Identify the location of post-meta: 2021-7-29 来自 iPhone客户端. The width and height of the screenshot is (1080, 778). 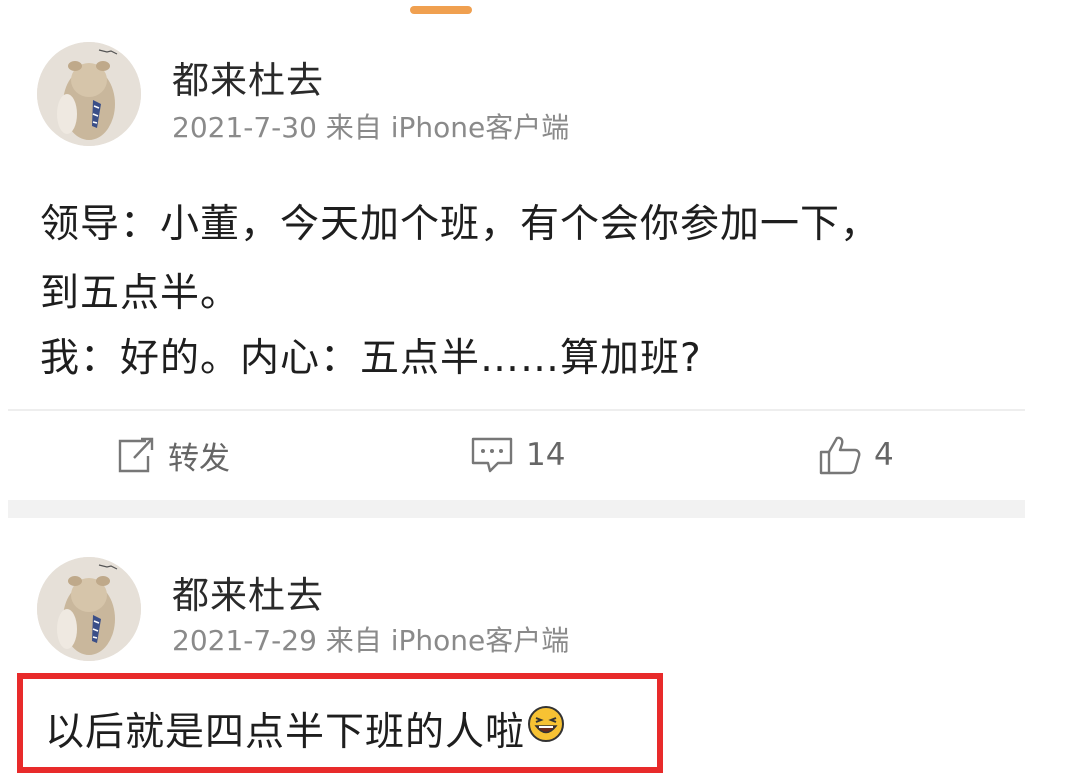
(371, 640).